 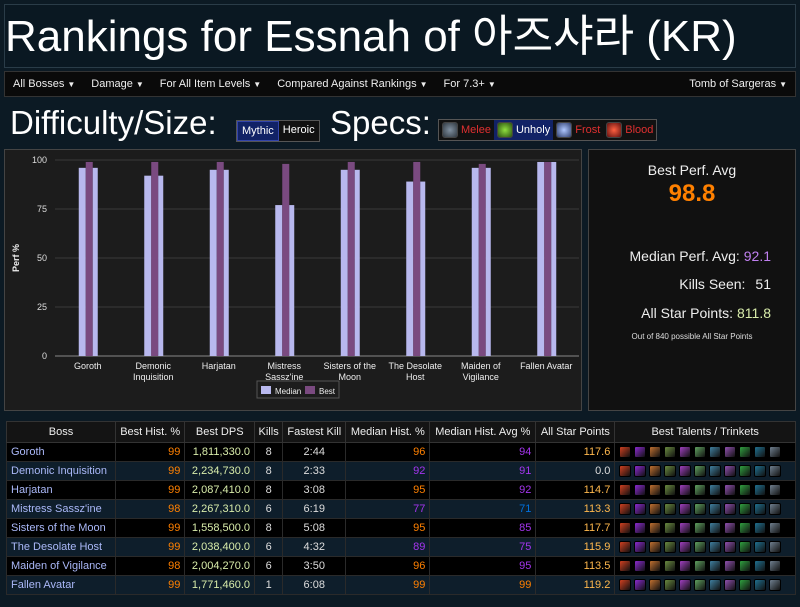 I want to click on difficulty-mythic-button: Mythic, so click(x=258, y=131).